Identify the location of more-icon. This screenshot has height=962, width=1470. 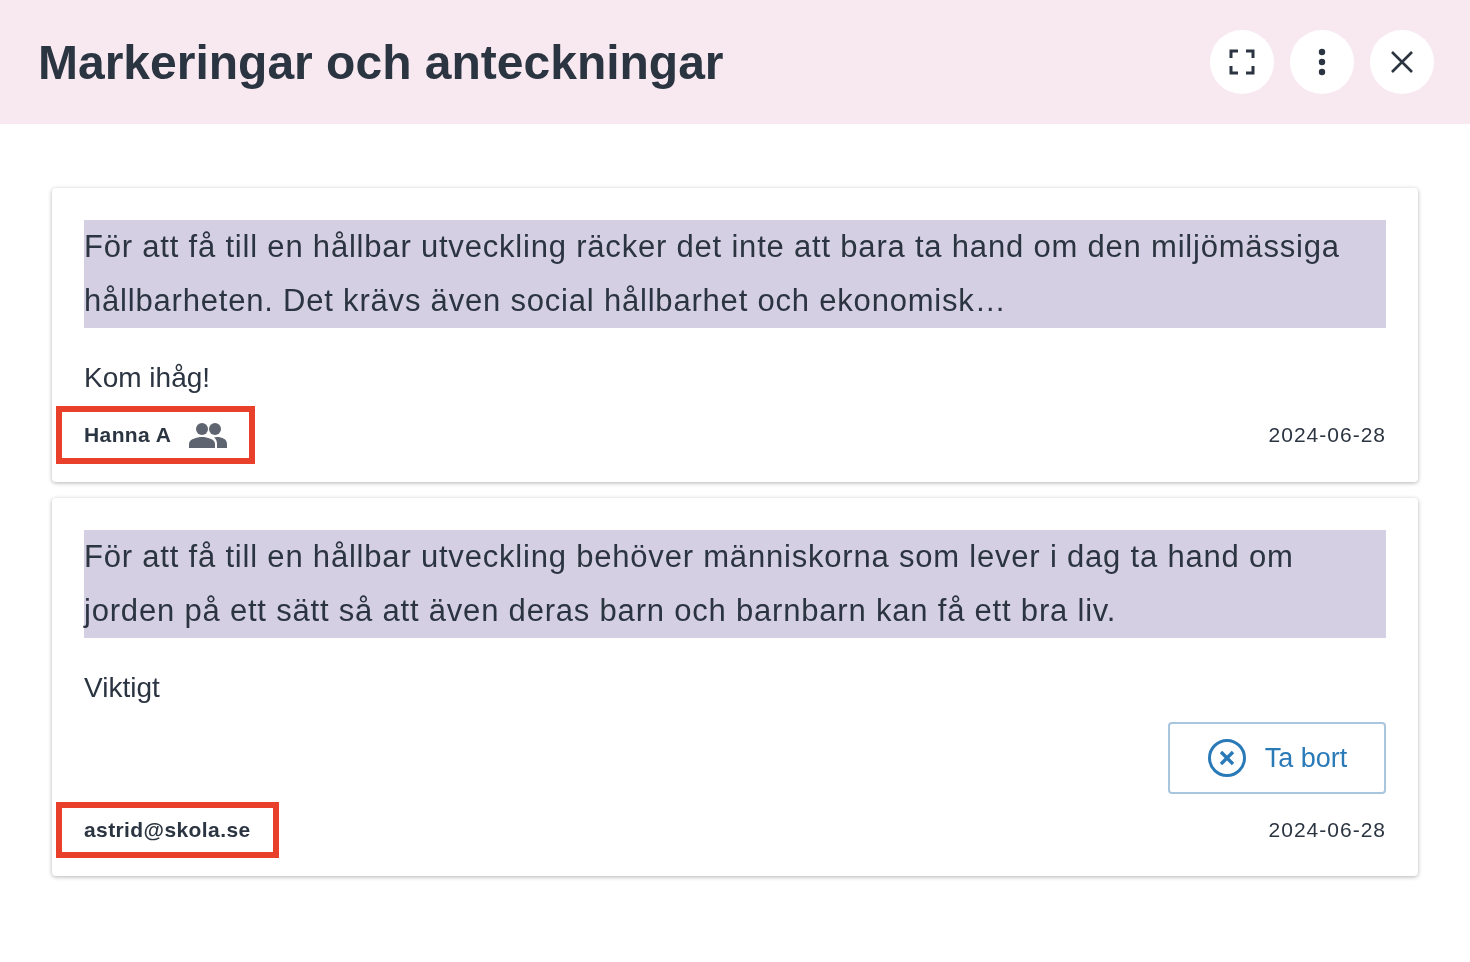
(1322, 62).